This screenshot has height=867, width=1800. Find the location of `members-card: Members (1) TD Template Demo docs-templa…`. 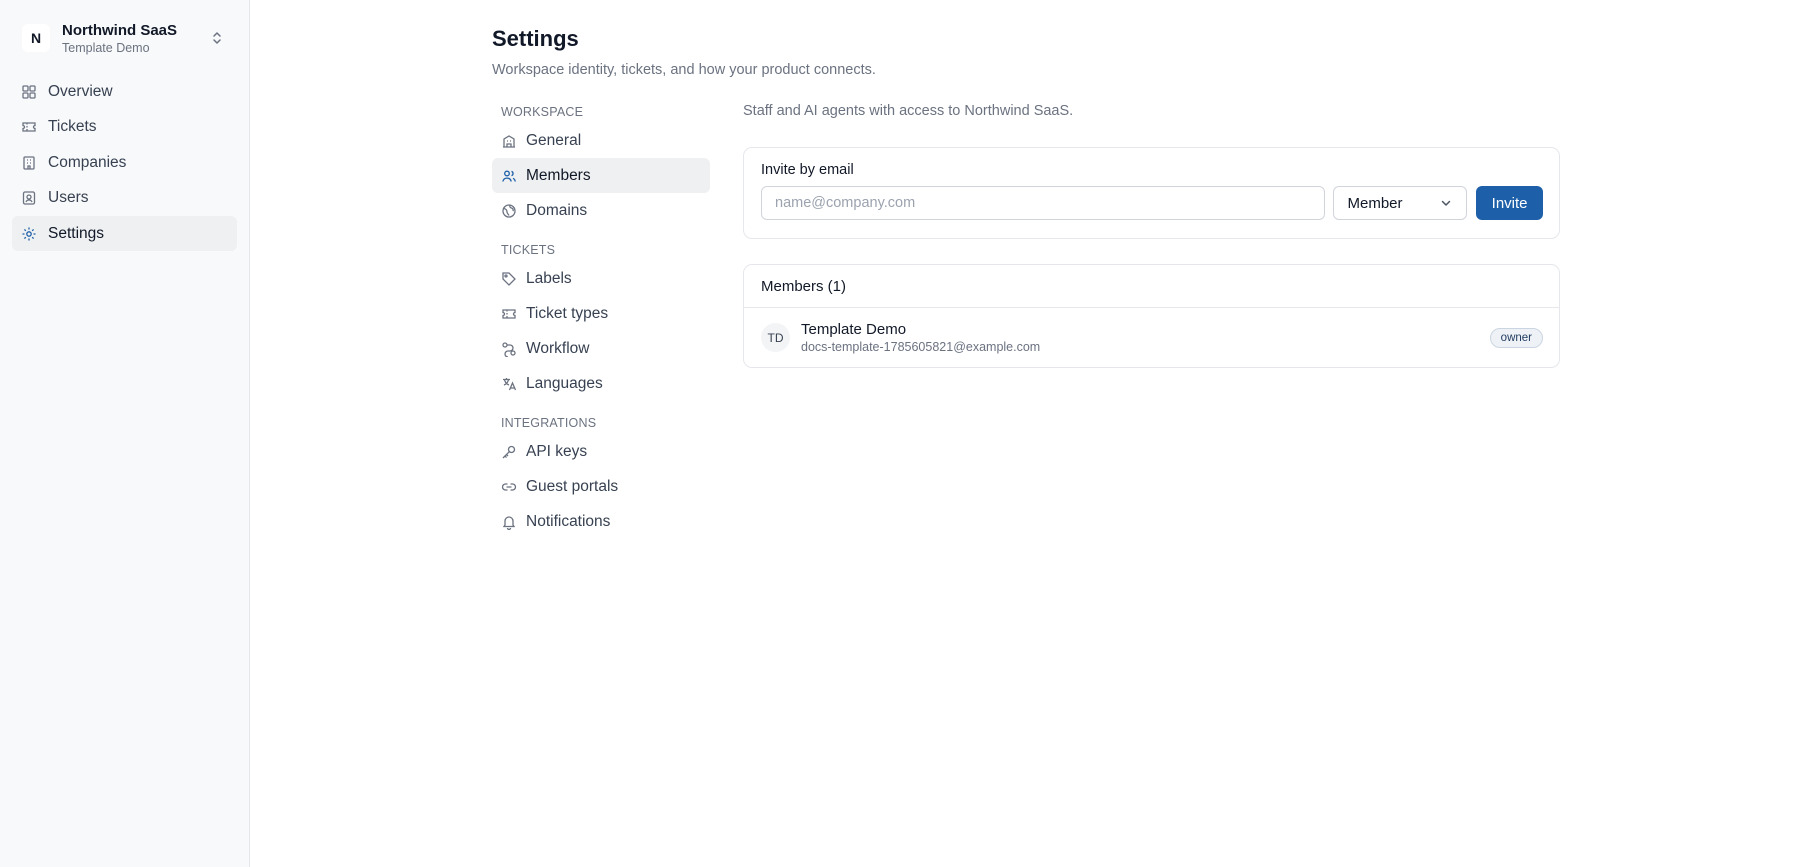

members-card: Members (1) TD Template Demo docs-templa… is located at coordinates (1151, 316).